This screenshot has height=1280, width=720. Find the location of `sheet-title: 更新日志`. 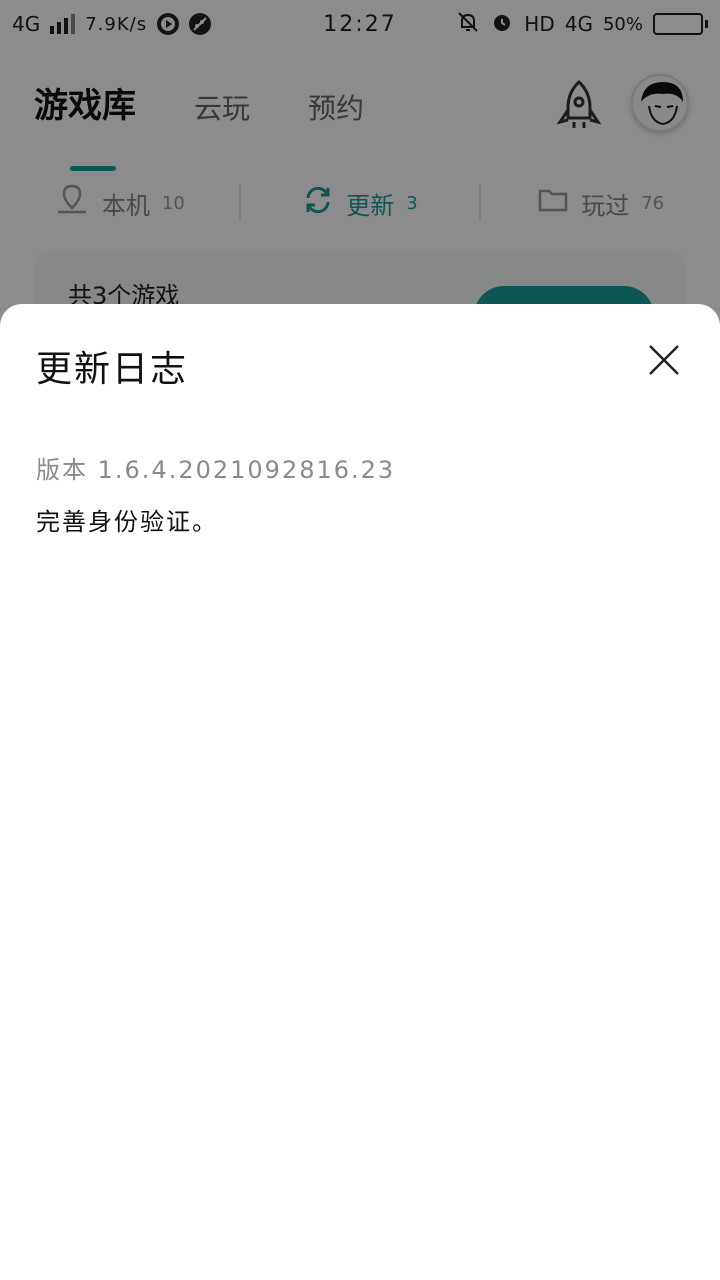

sheet-title: 更新日志 is located at coordinates (112, 369).